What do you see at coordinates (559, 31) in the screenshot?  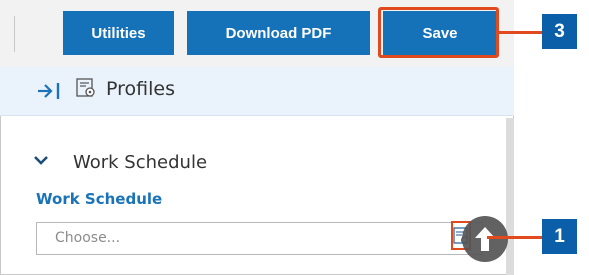 I see `callout-badge-3: 3` at bounding box center [559, 31].